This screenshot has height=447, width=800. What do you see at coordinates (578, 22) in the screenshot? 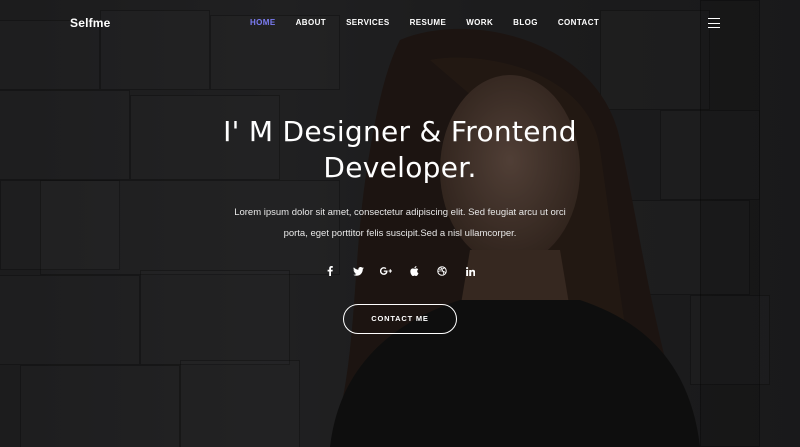
I see `nav-item-contact: CONTACT` at bounding box center [578, 22].